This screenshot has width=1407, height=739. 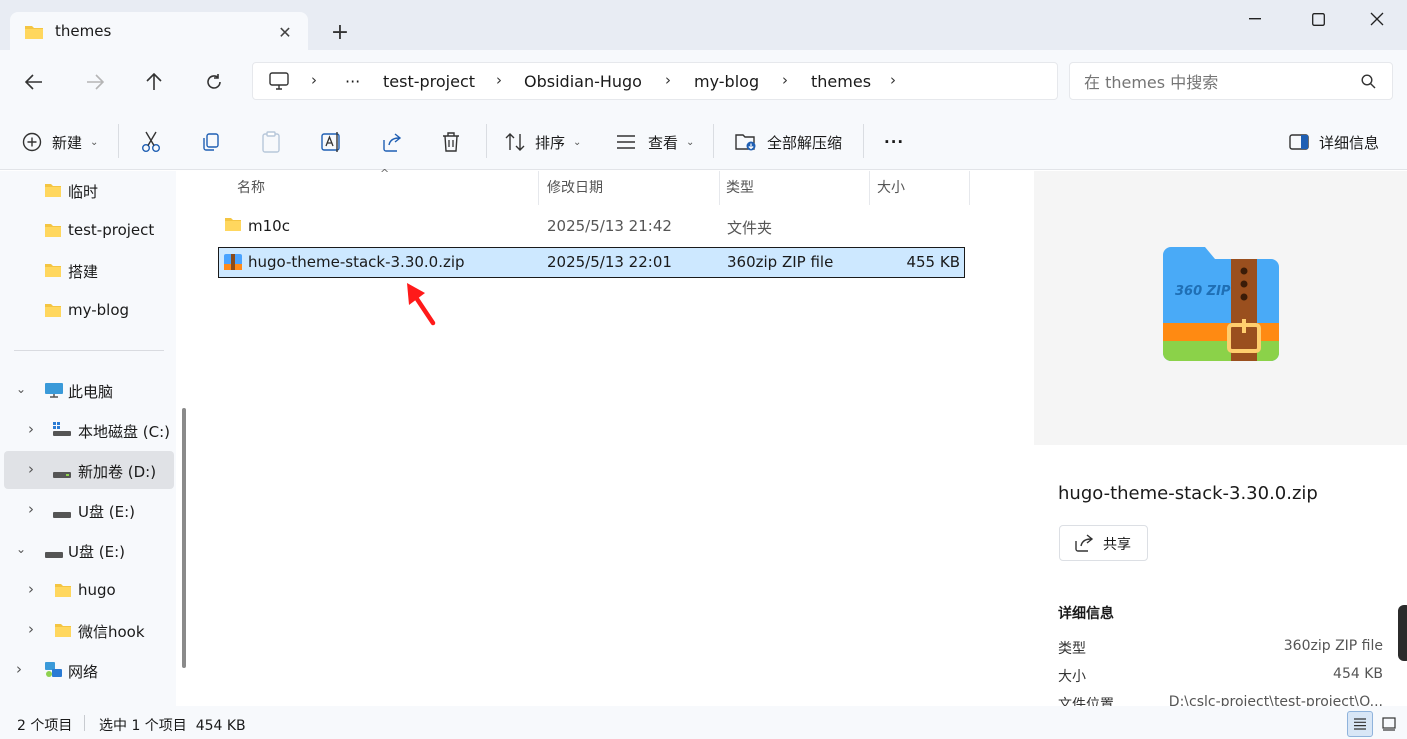 I want to click on tiles-view-button, so click(x=1389, y=724).